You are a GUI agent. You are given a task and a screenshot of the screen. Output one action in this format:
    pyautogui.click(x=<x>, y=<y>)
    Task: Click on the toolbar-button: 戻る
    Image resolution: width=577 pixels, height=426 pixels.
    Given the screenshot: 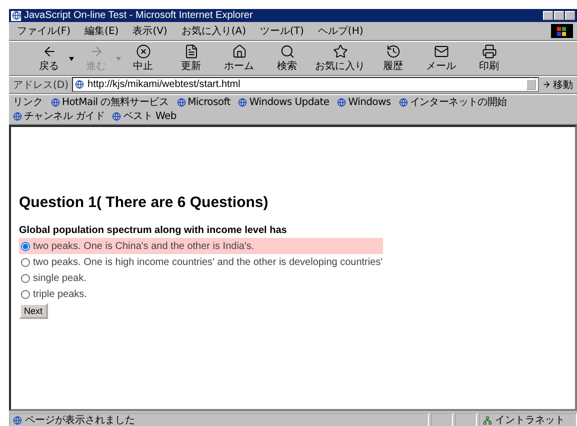 What is the action you would take?
    pyautogui.click(x=49, y=58)
    